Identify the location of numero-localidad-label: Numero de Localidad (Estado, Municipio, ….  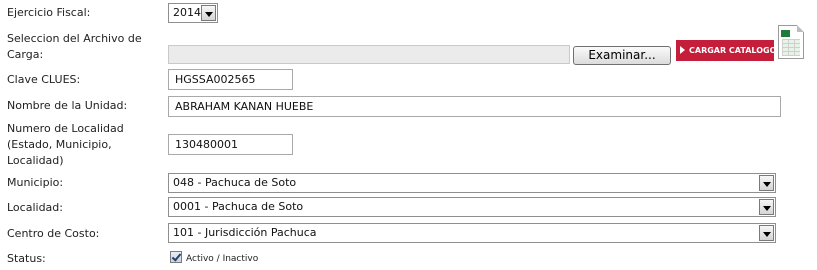
(65, 144).